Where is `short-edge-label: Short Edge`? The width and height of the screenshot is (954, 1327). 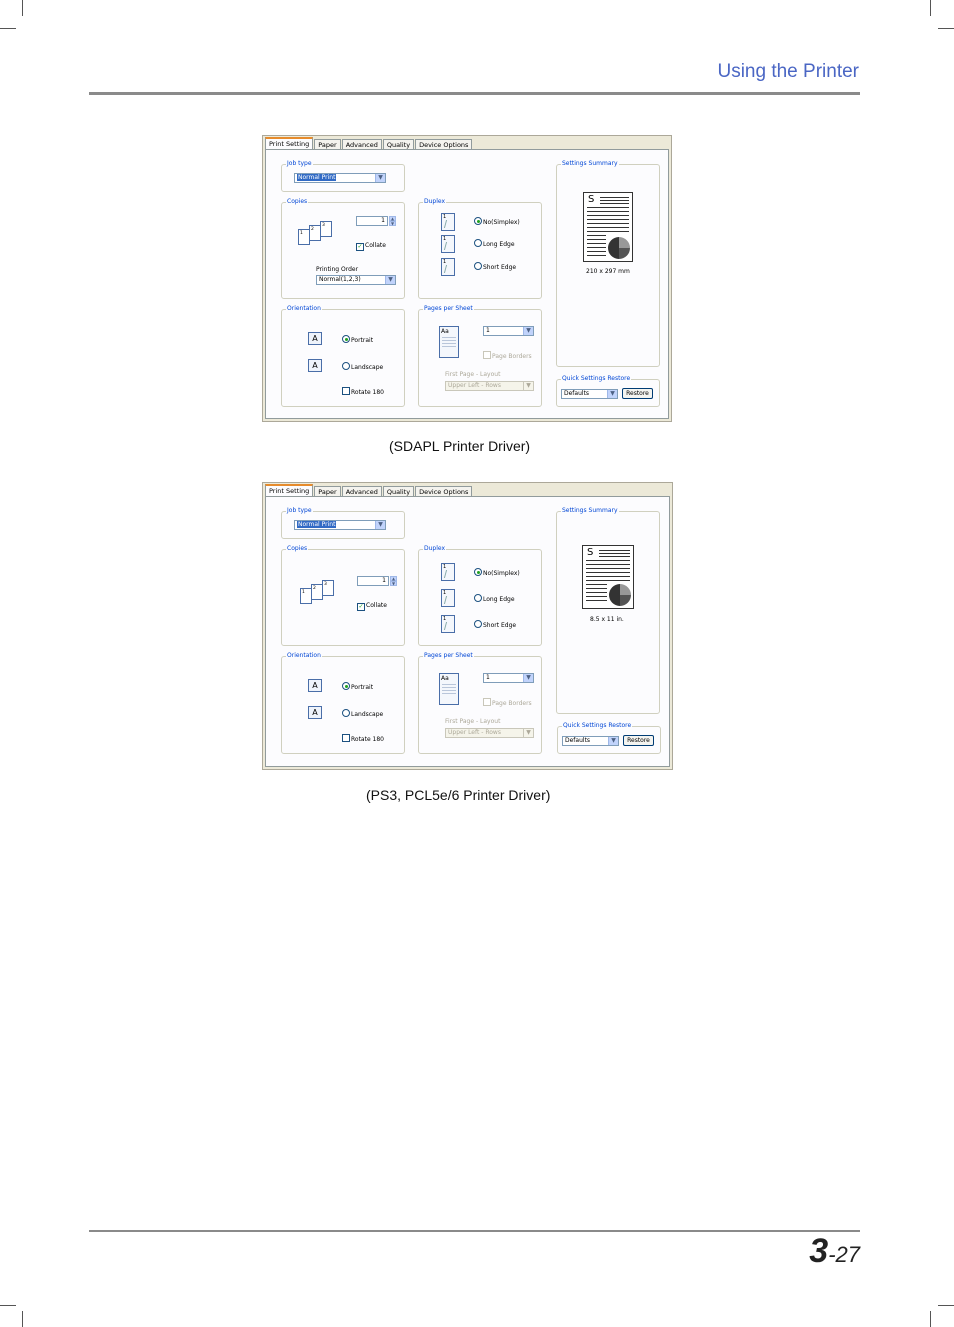 short-edge-label: Short Edge is located at coordinates (500, 625).